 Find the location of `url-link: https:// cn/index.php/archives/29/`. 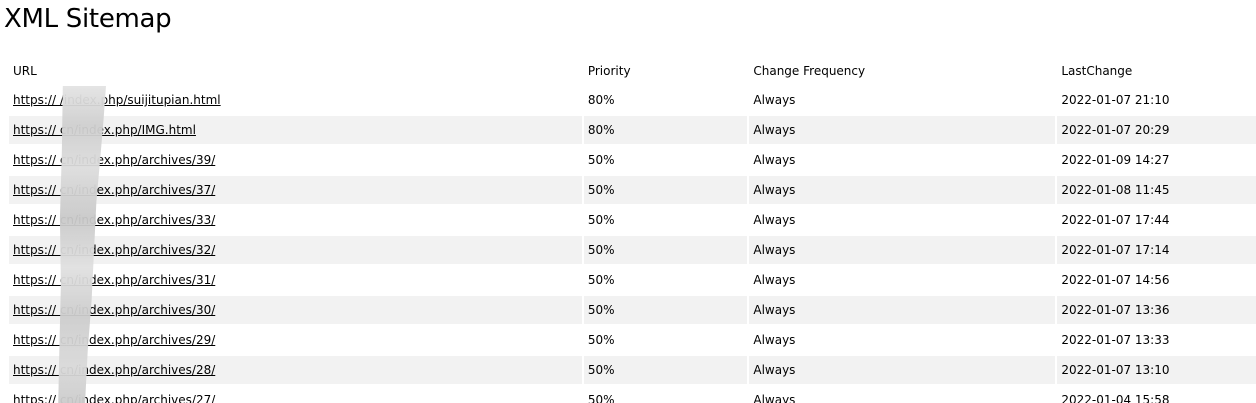

url-link: https:// cn/index.php/archives/29/ is located at coordinates (114, 340).